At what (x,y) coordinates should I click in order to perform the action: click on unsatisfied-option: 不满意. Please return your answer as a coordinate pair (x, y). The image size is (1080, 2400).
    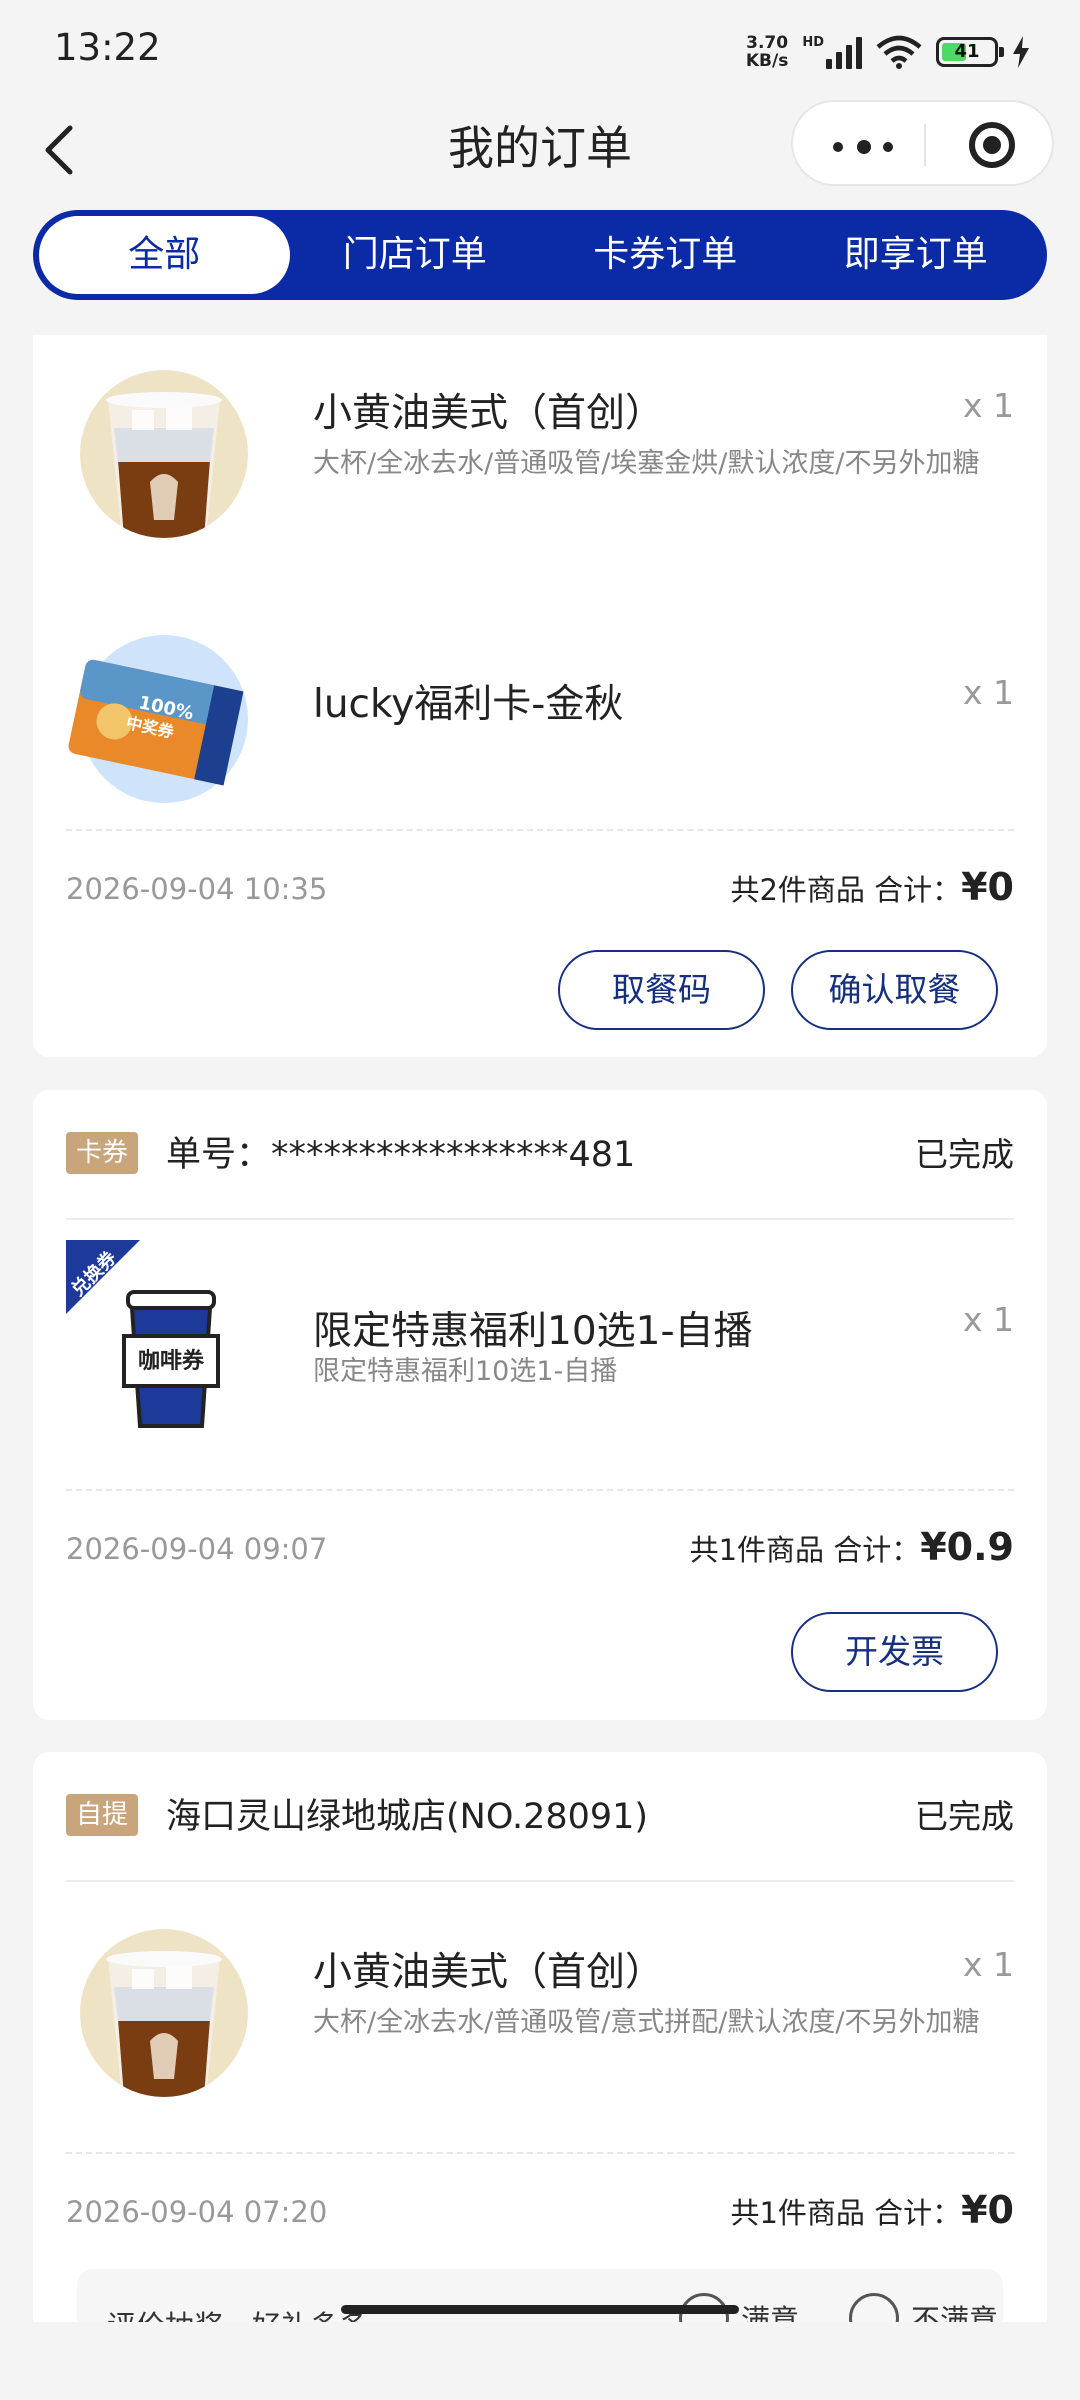
    Looking at the image, I should click on (923, 2307).